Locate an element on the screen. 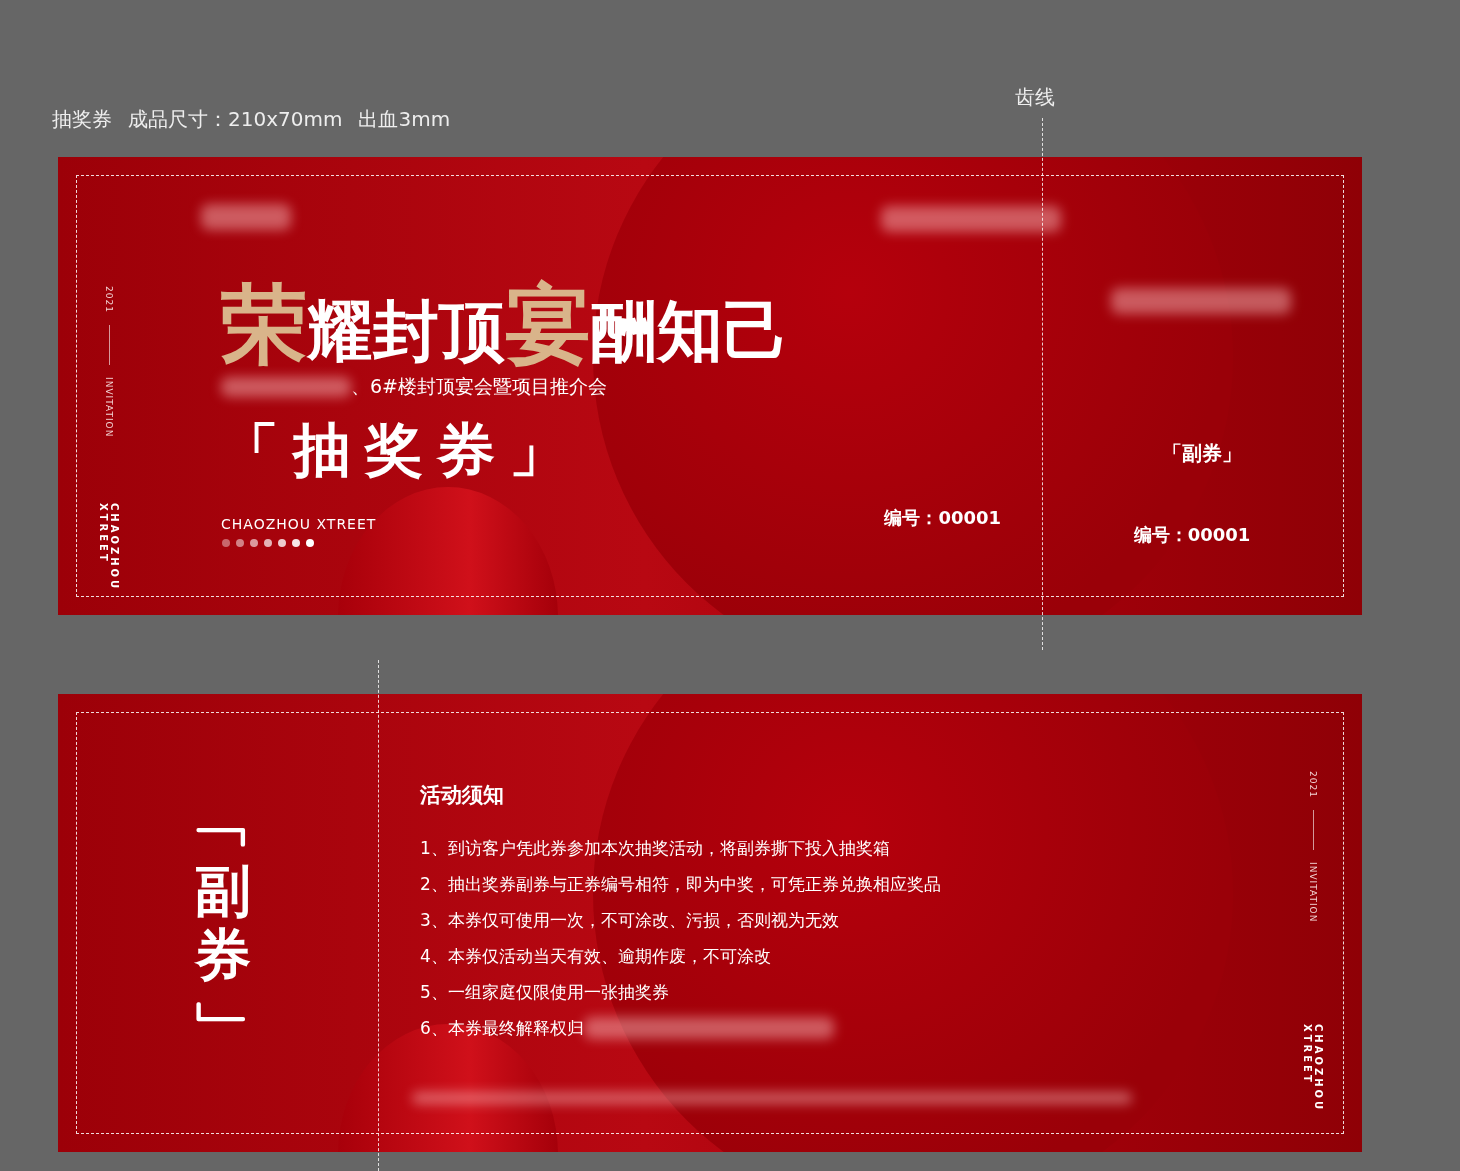 Image resolution: width=1460 pixels, height=1171 pixels. rule-text: 4、本券仅活动当天有效、逾期作废，不可涂改 is located at coordinates (595, 956).